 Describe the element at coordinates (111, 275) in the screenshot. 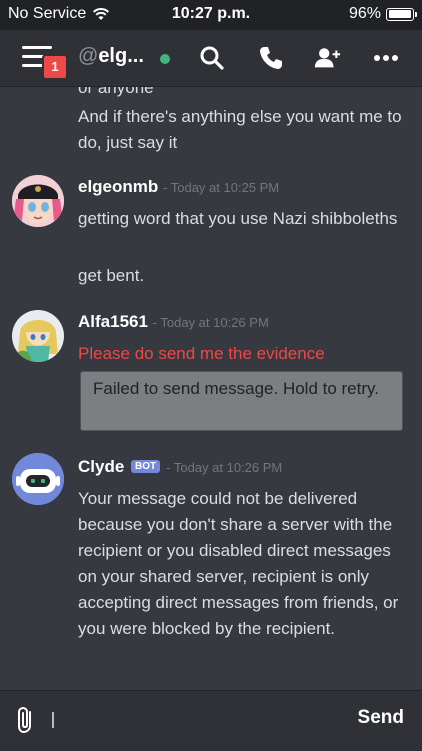

I see `message-text: get bent.` at that location.